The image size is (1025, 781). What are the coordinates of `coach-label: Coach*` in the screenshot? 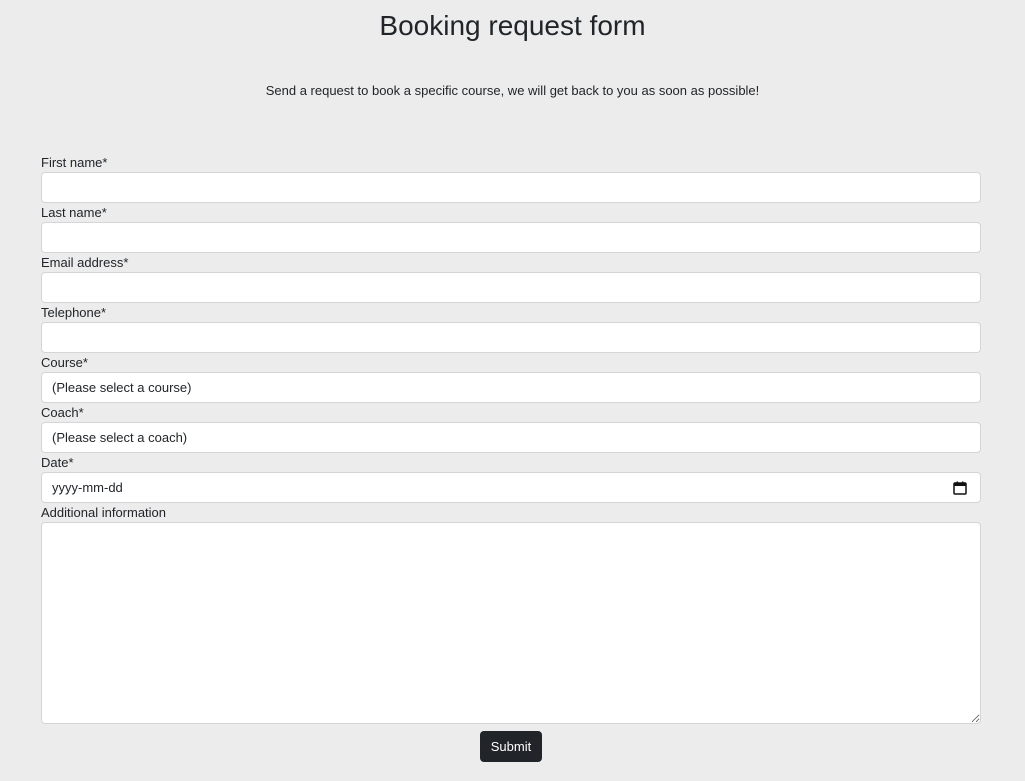 It's located at (62, 412).